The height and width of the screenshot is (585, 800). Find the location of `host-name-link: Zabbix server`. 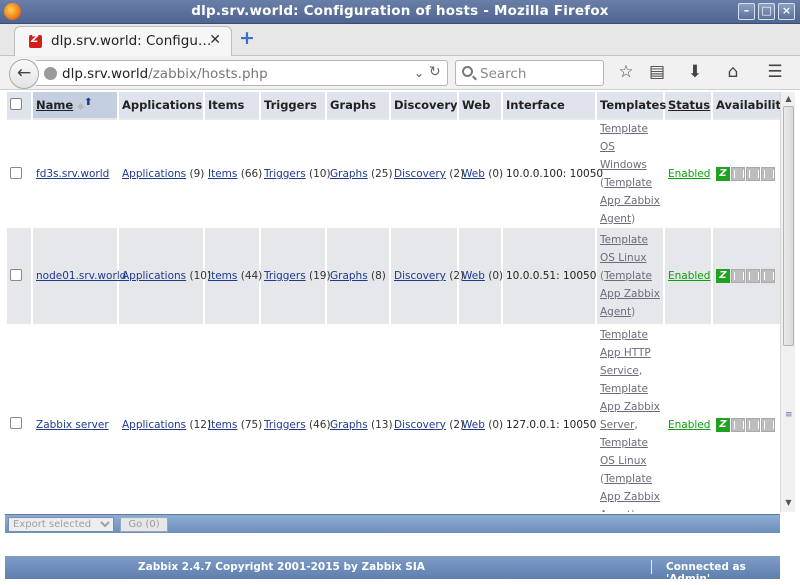

host-name-link: Zabbix server is located at coordinates (72, 425).